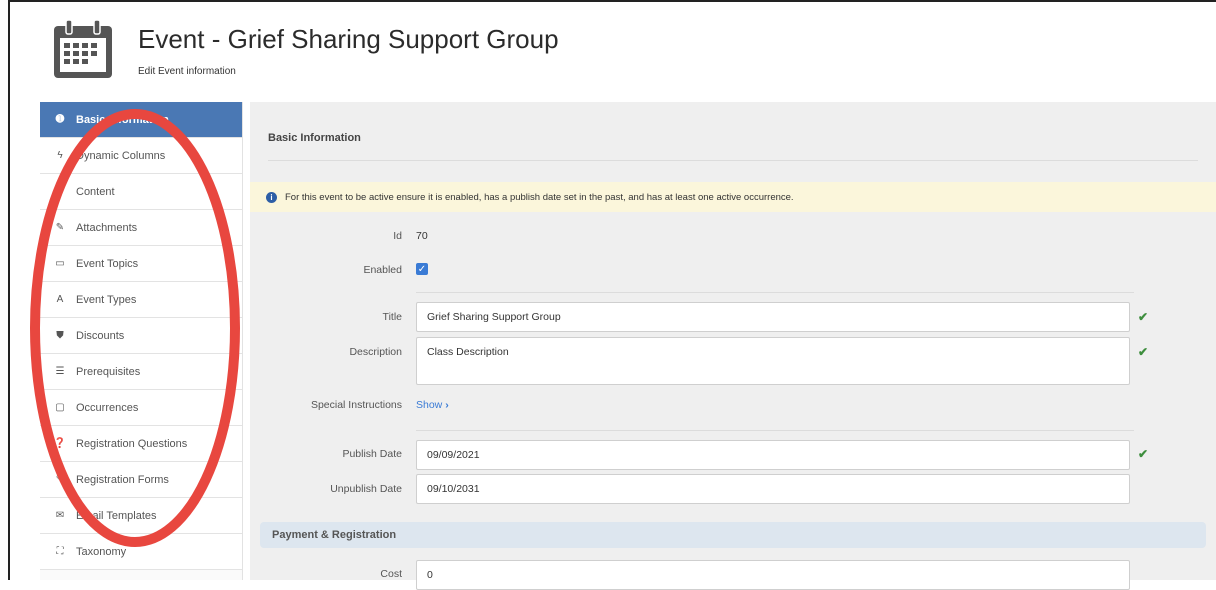 The image size is (1216, 590). Describe the element at coordinates (141, 408) in the screenshot. I see `sidebar-item-occurrences: ▢ Occurrences` at that location.